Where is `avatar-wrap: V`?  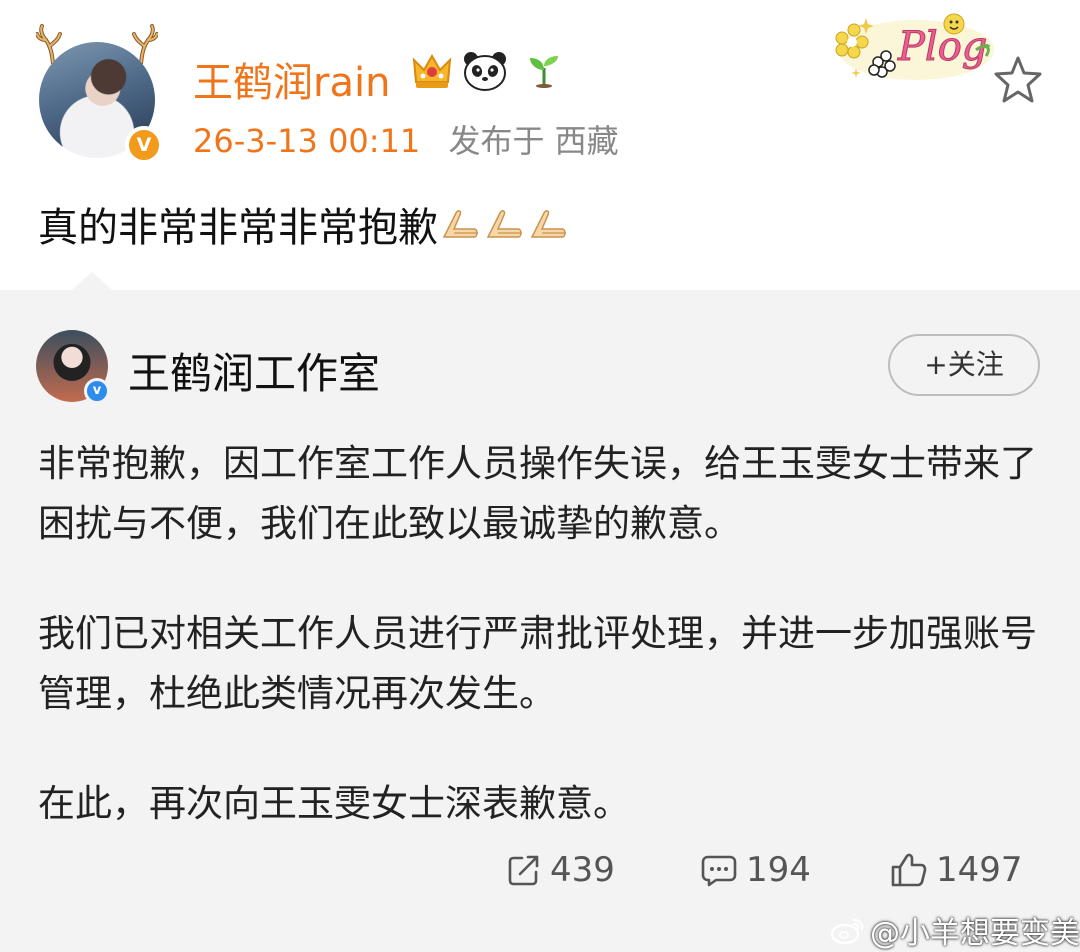 avatar-wrap: V is located at coordinates (97, 94).